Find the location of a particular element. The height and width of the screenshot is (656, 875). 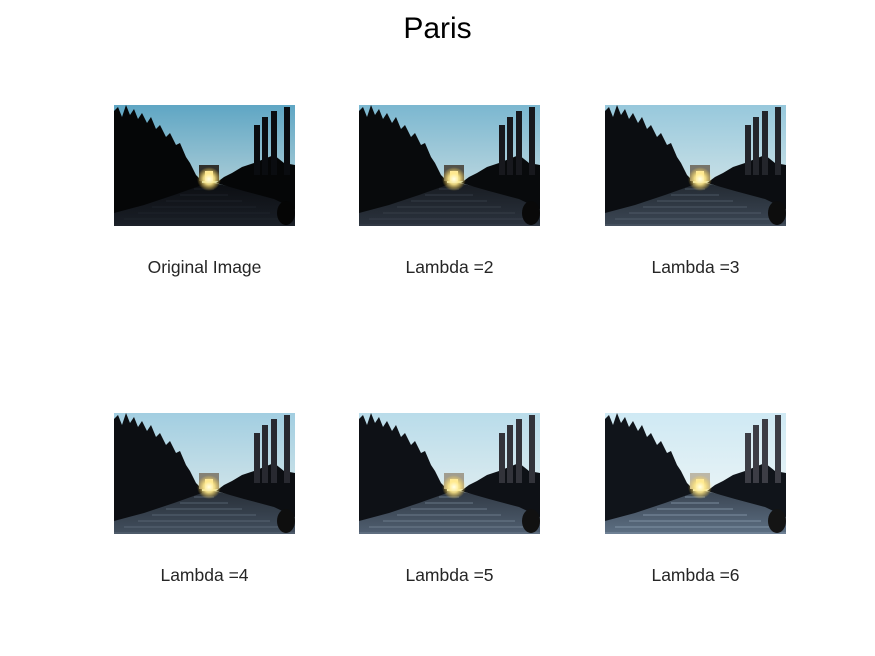

panel-lambda-2: Lambda =2 is located at coordinates (449, 191).